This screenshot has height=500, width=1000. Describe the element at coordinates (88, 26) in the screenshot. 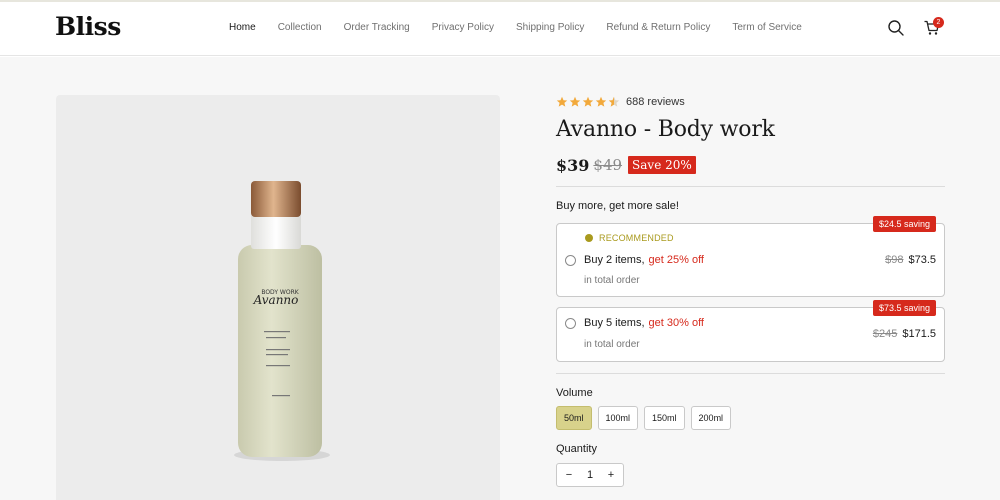

I see `brand-logo: Bliss` at that location.